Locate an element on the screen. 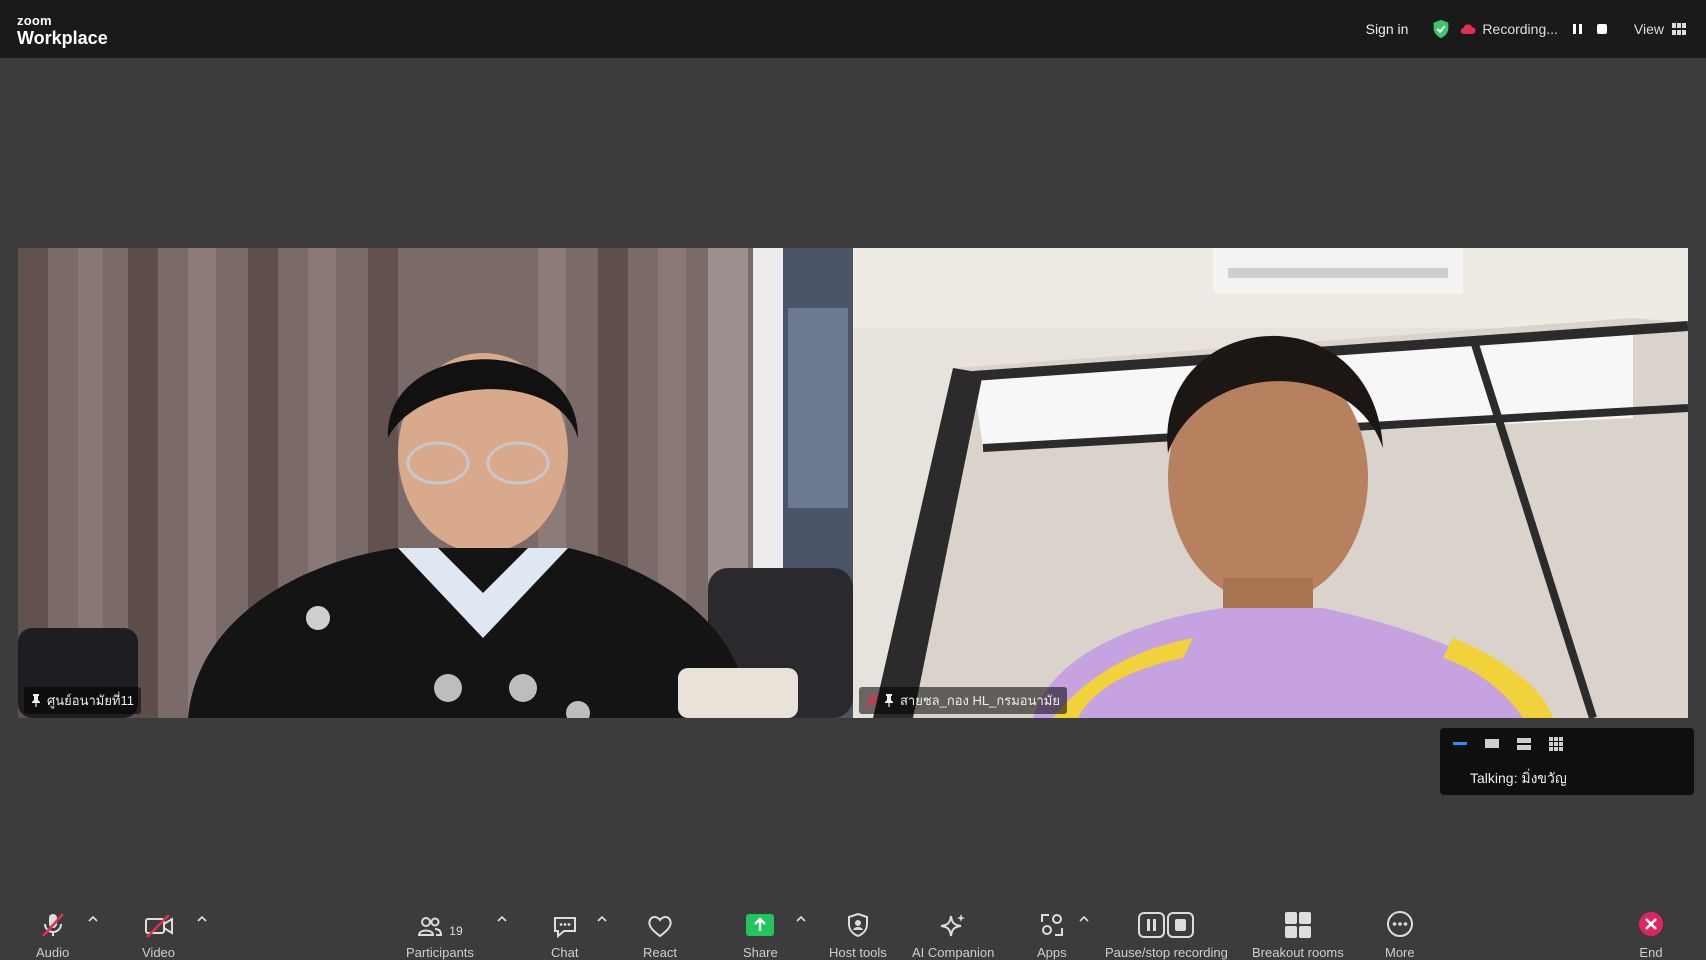  participants-count: 19 is located at coordinates (456, 931).